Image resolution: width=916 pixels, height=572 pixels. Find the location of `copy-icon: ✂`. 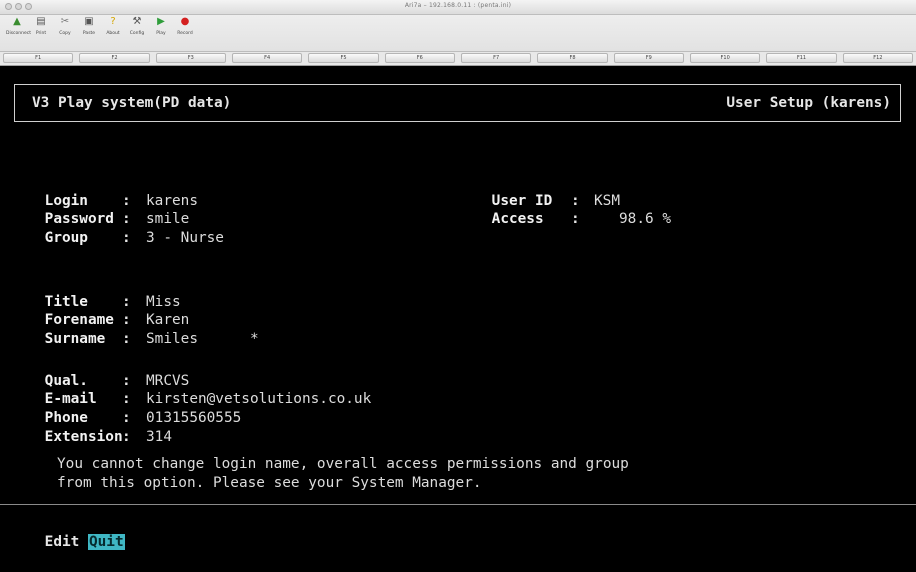

copy-icon: ✂ is located at coordinates (65, 21).